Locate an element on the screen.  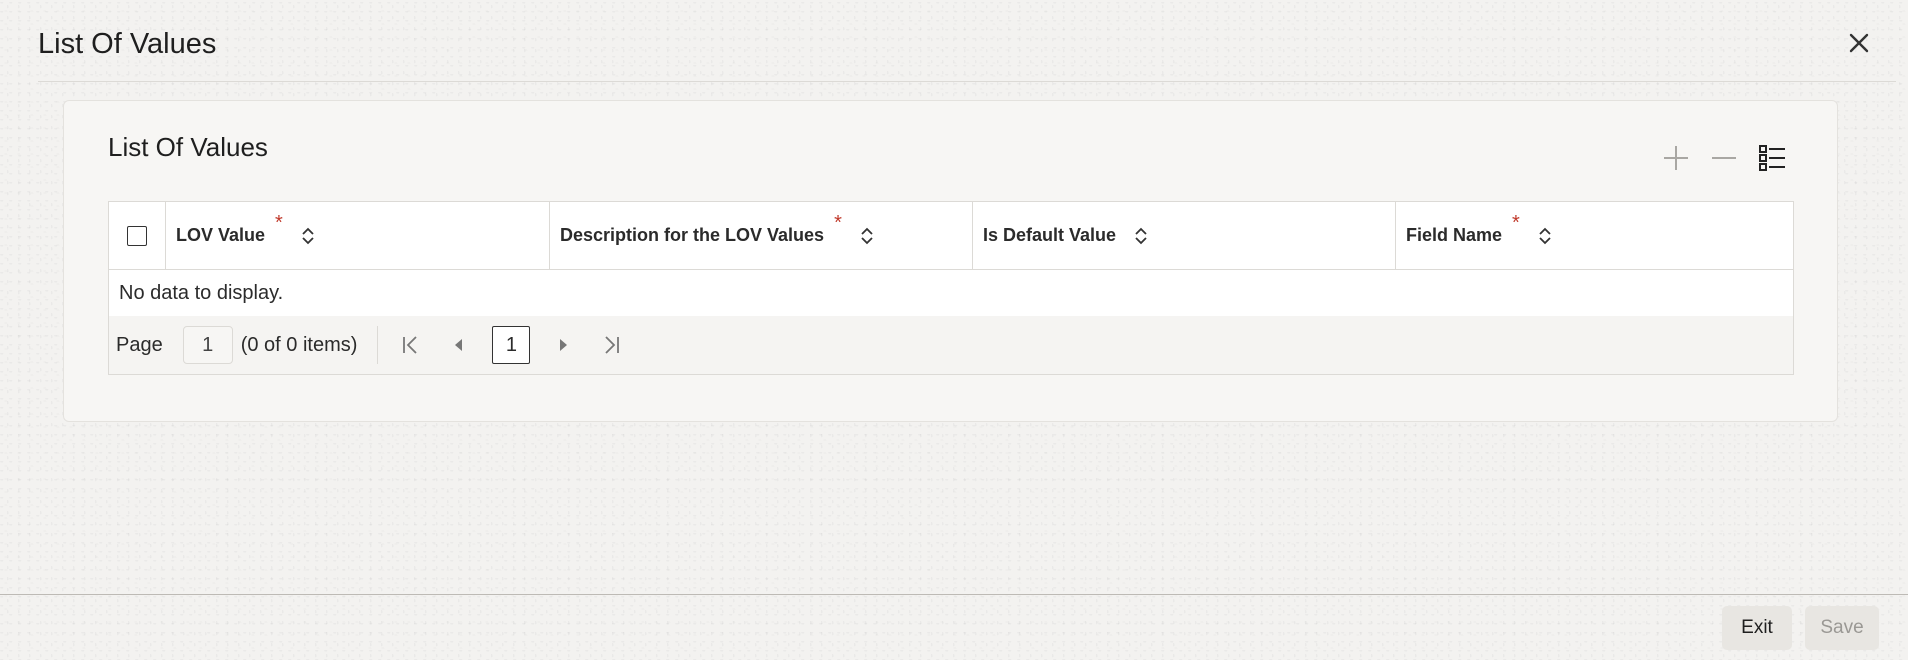
current-page-button: 1 is located at coordinates (511, 345).